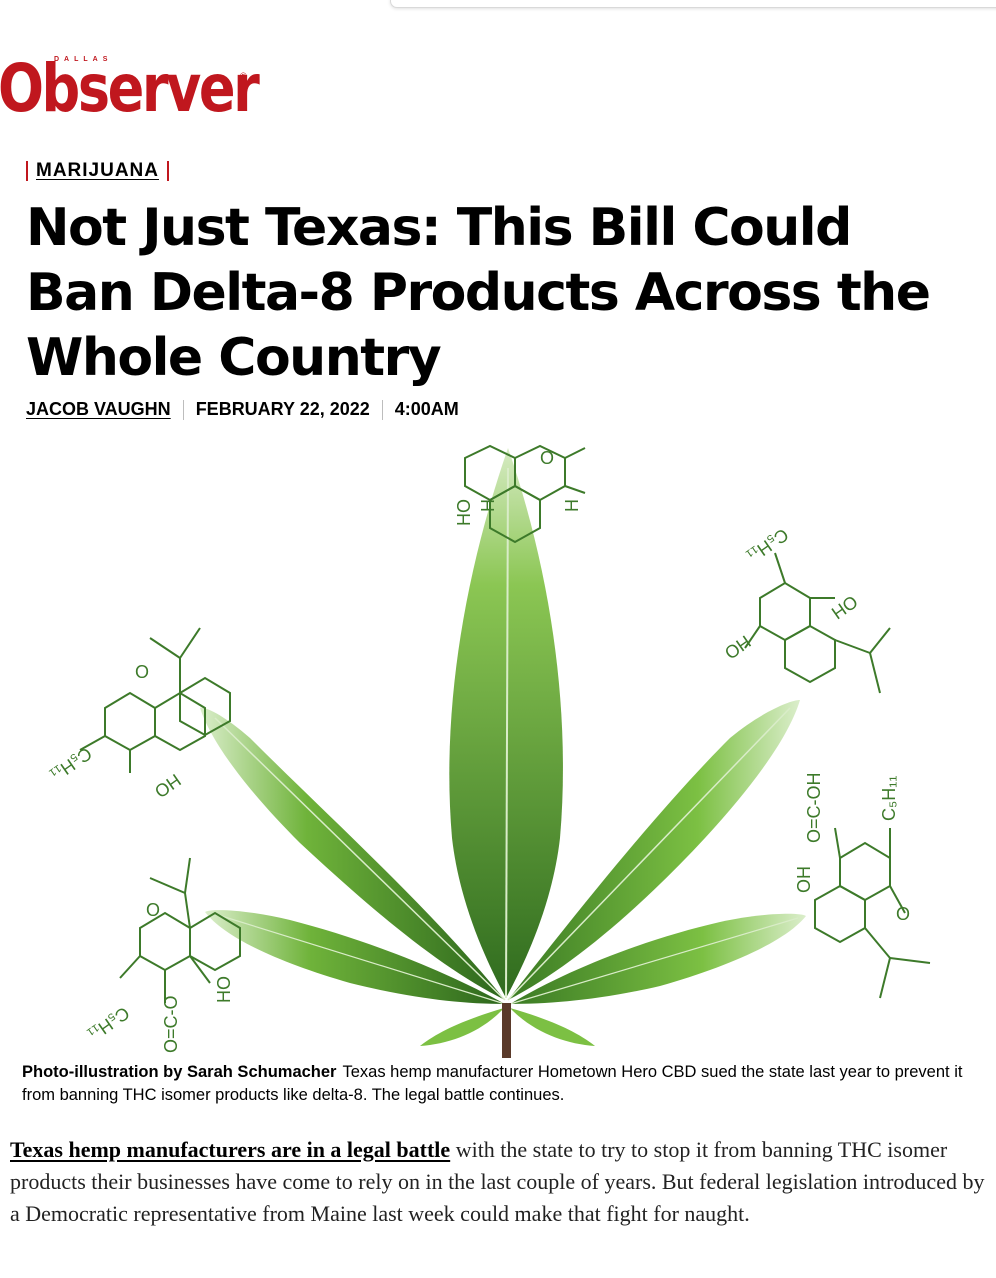  What do you see at coordinates (130, 88) in the screenshot?
I see `logo-wordmark: Observer` at bounding box center [130, 88].